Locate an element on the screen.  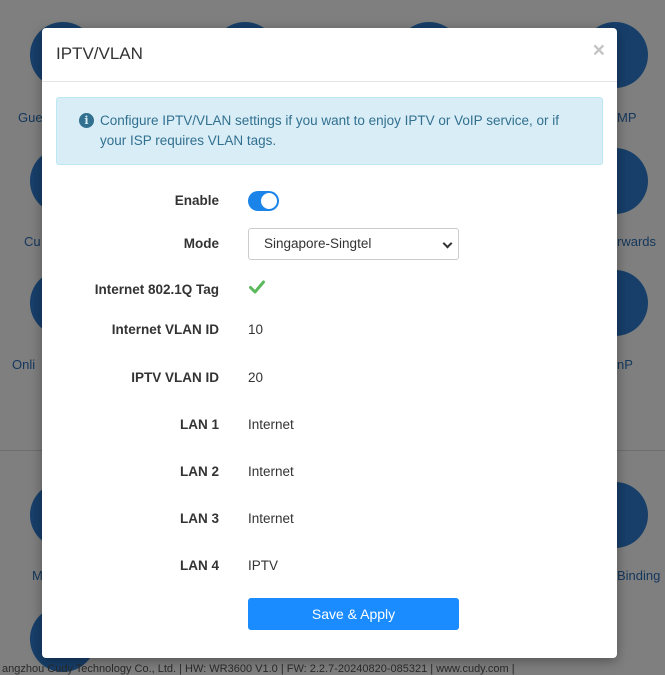
lan4-label: LAN 4 is located at coordinates (199, 565).